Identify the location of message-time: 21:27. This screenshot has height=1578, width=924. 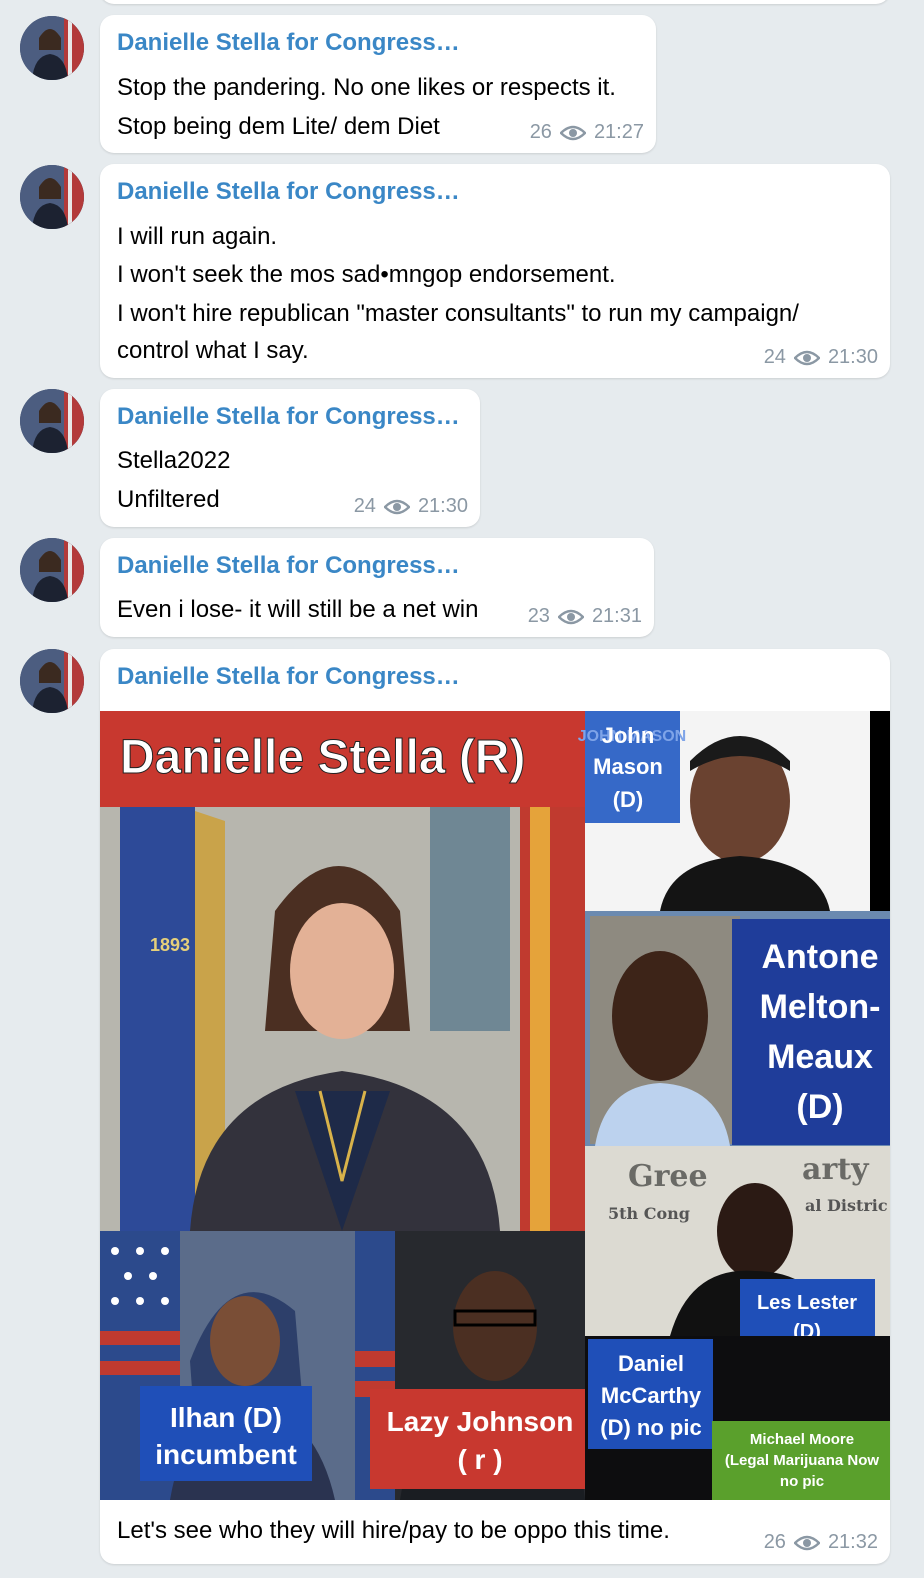
(618, 132).